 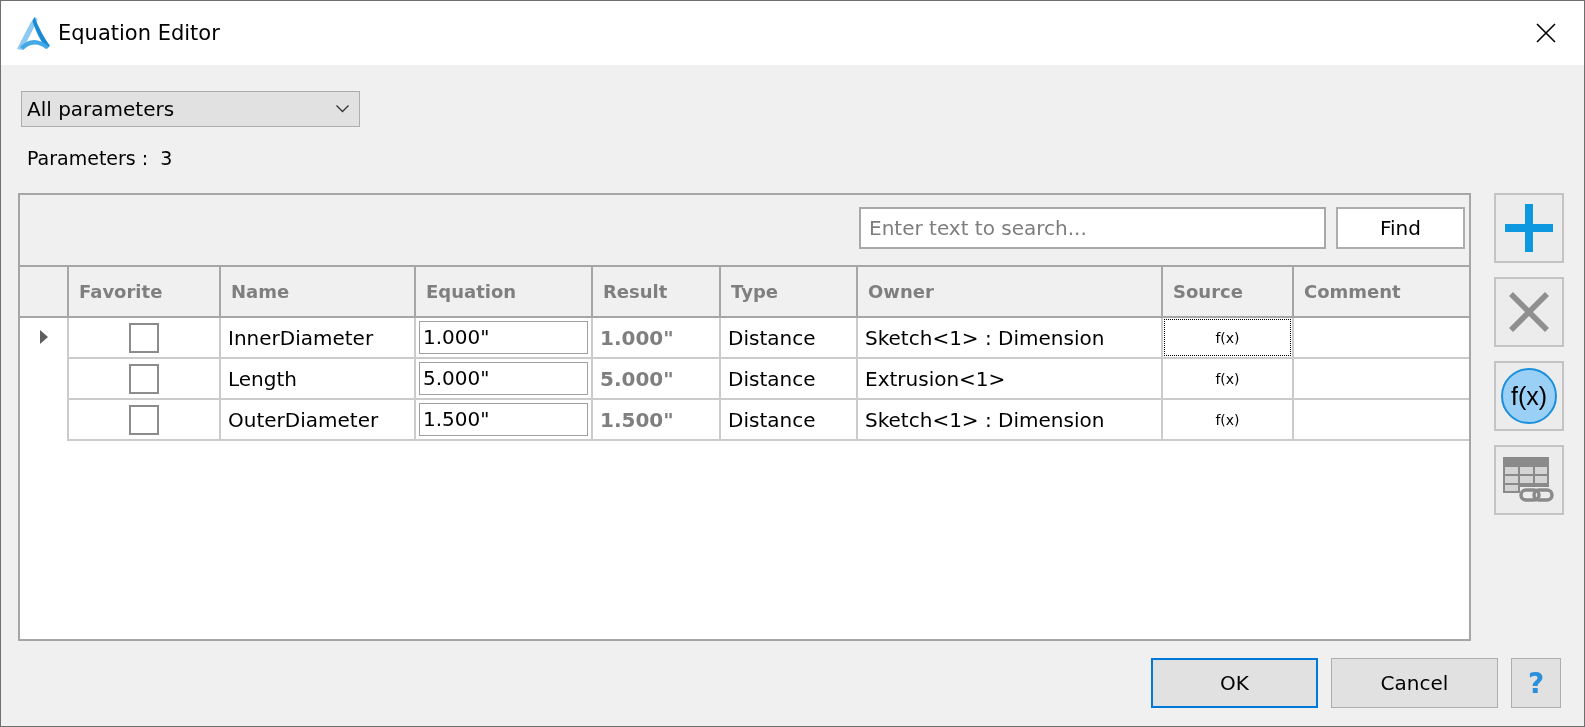 I want to click on column-header: Favorite, so click(x=144, y=292).